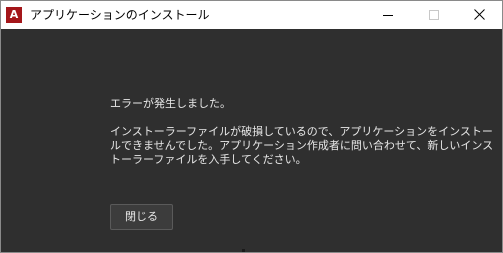 The width and height of the screenshot is (503, 253). I want to click on minimize-button, so click(388, 15).